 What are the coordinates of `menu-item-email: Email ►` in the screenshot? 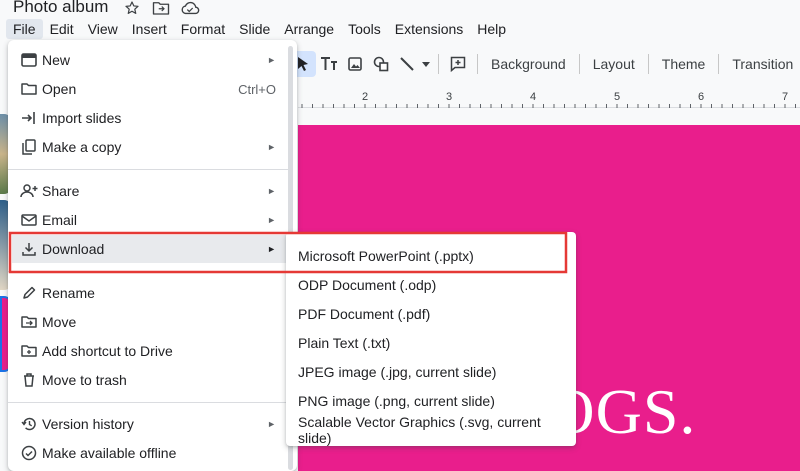 It's located at (148, 220).